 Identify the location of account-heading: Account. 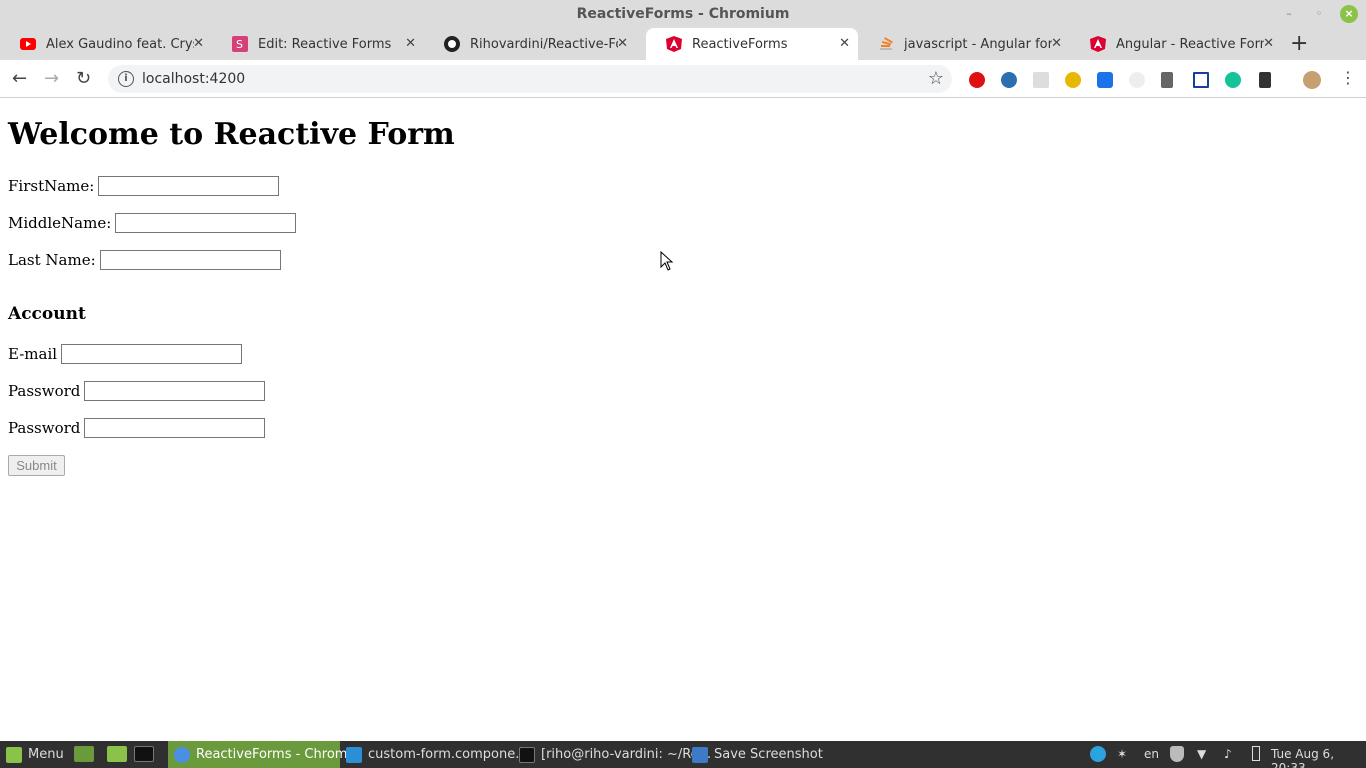
(47, 314).